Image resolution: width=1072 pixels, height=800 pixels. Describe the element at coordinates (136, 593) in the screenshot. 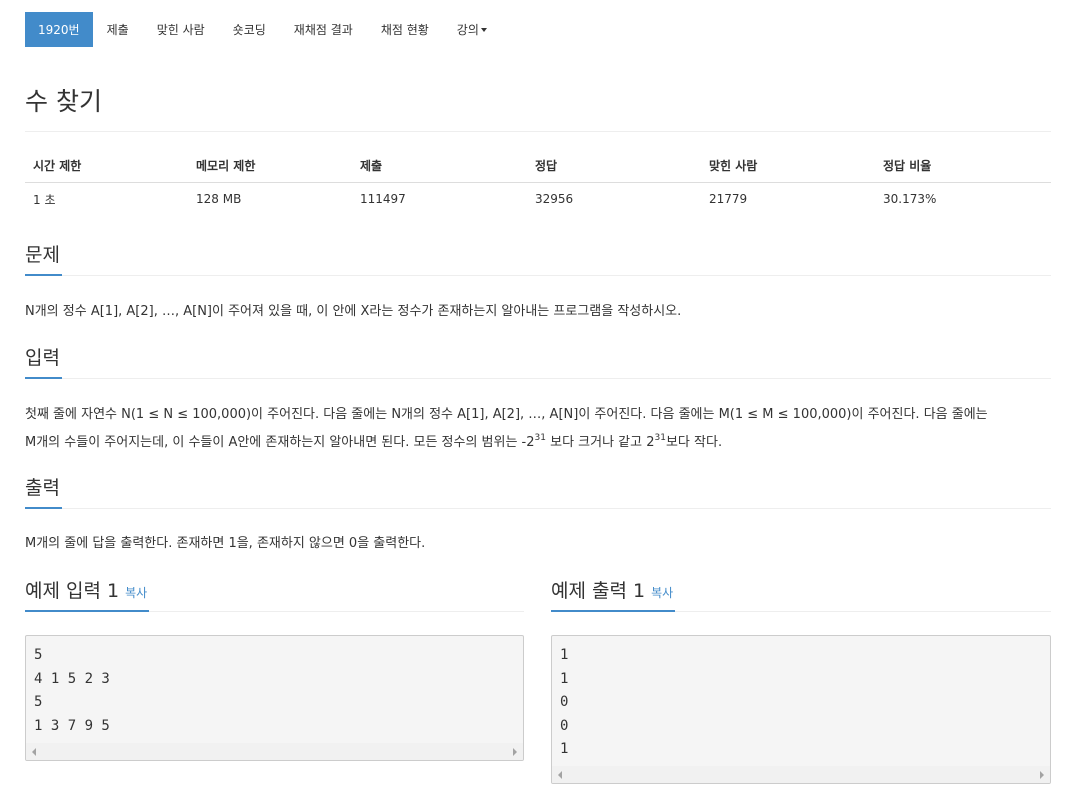

I see `copy-sample-input-button: 복사` at that location.